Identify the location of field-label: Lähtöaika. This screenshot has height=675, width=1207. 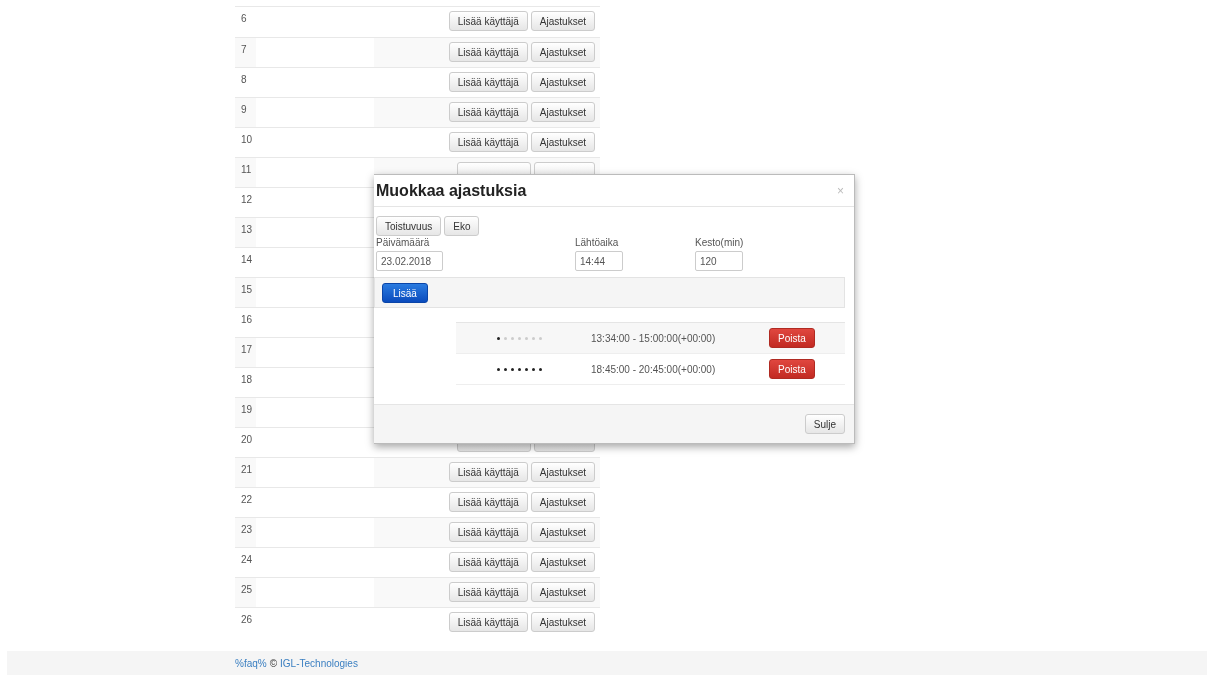
(597, 242).